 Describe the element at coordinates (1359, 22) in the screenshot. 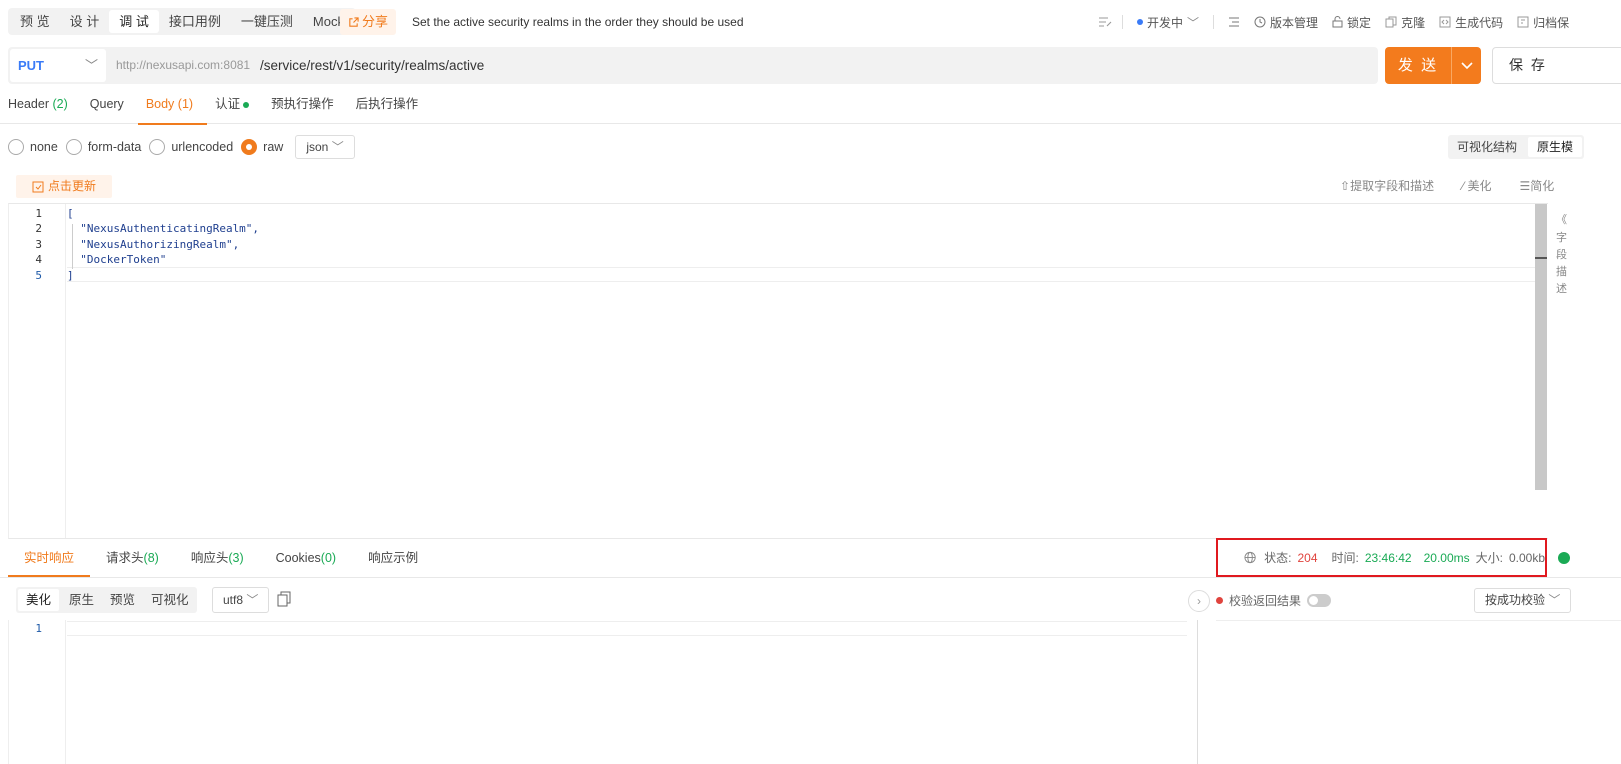

I see `lock-label: 锁定` at that location.